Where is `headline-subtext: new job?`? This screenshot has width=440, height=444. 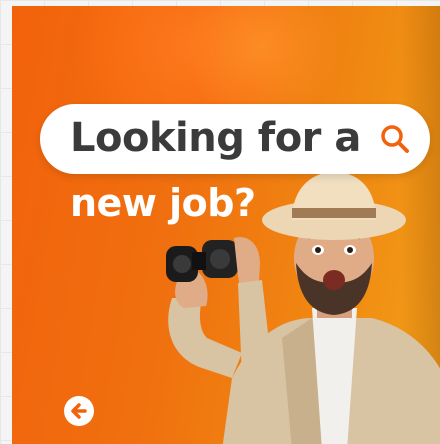 headline-subtext: new job? is located at coordinates (163, 203).